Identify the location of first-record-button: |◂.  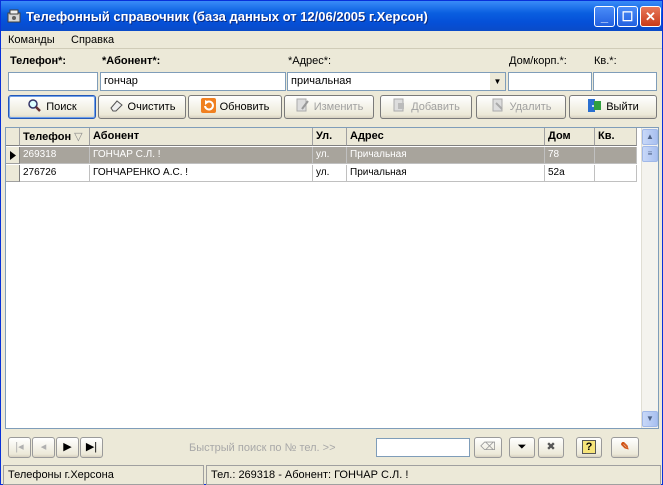
(19, 447).